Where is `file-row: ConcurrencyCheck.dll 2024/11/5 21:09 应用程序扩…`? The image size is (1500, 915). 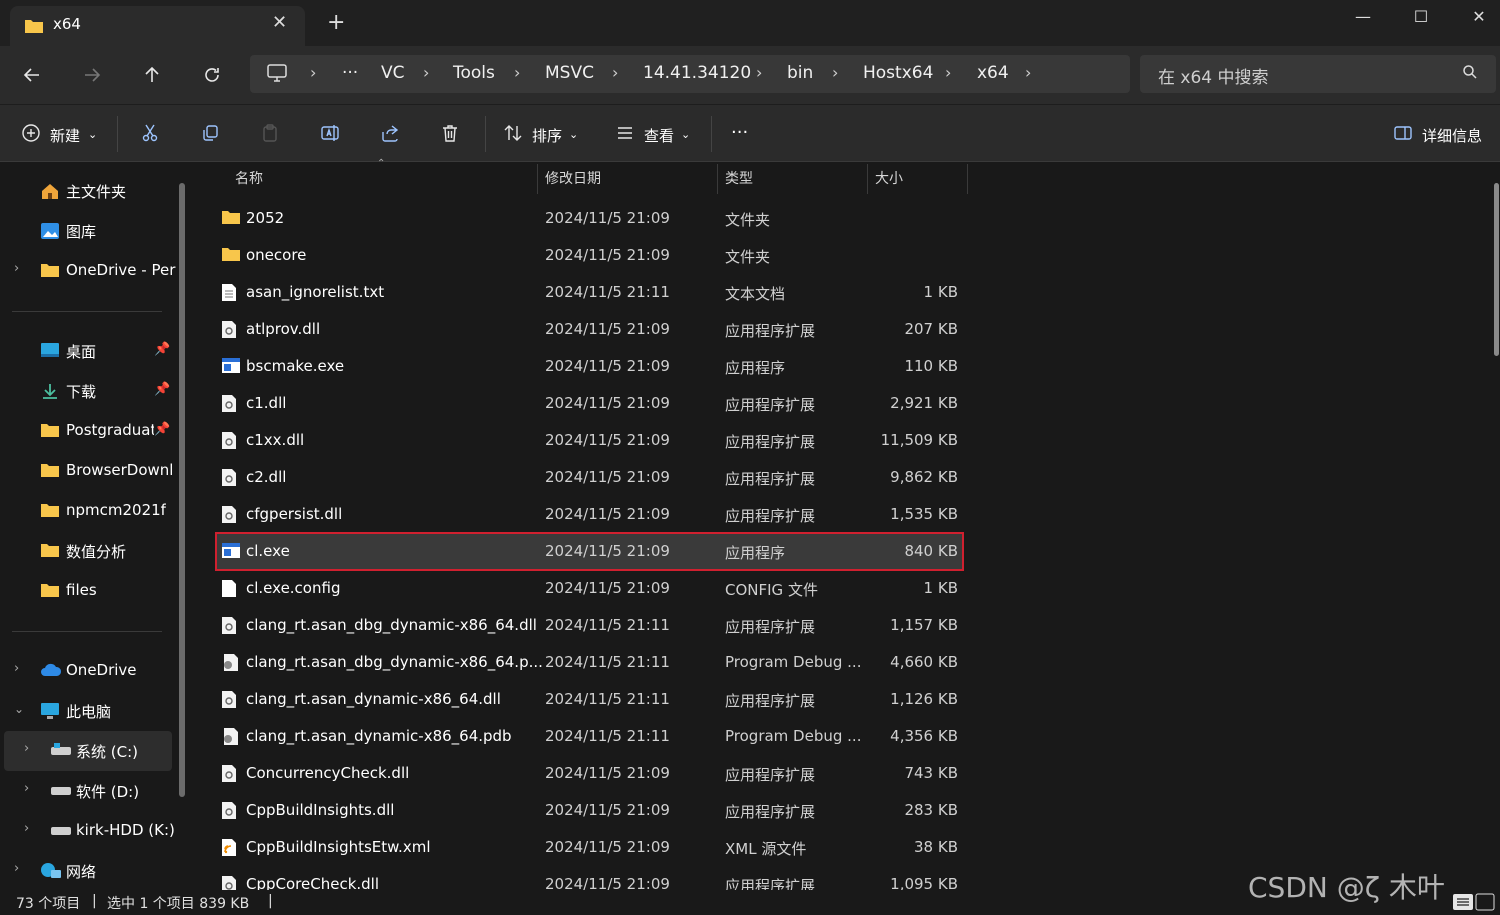
file-row: ConcurrencyCheck.dll 2024/11/5 21:09 应用程序扩… is located at coordinates (589, 773).